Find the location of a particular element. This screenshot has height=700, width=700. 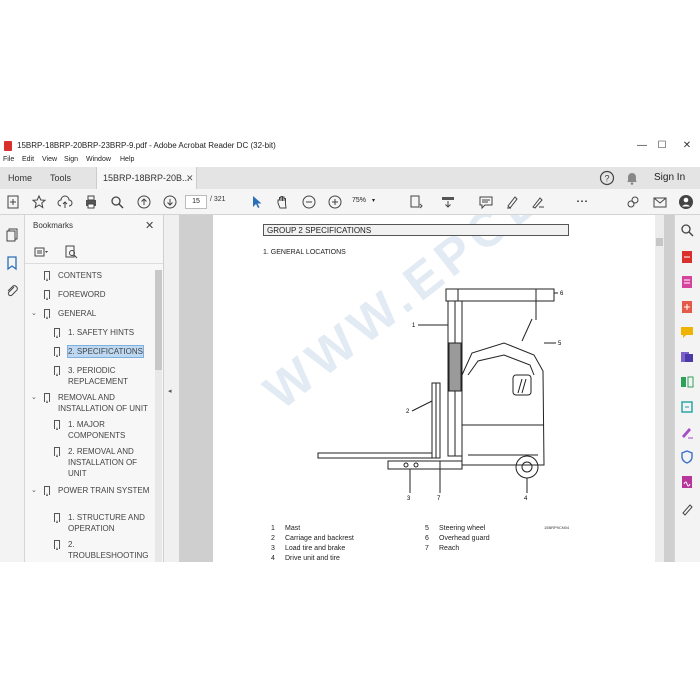

account-icon is located at coordinates (686, 202).